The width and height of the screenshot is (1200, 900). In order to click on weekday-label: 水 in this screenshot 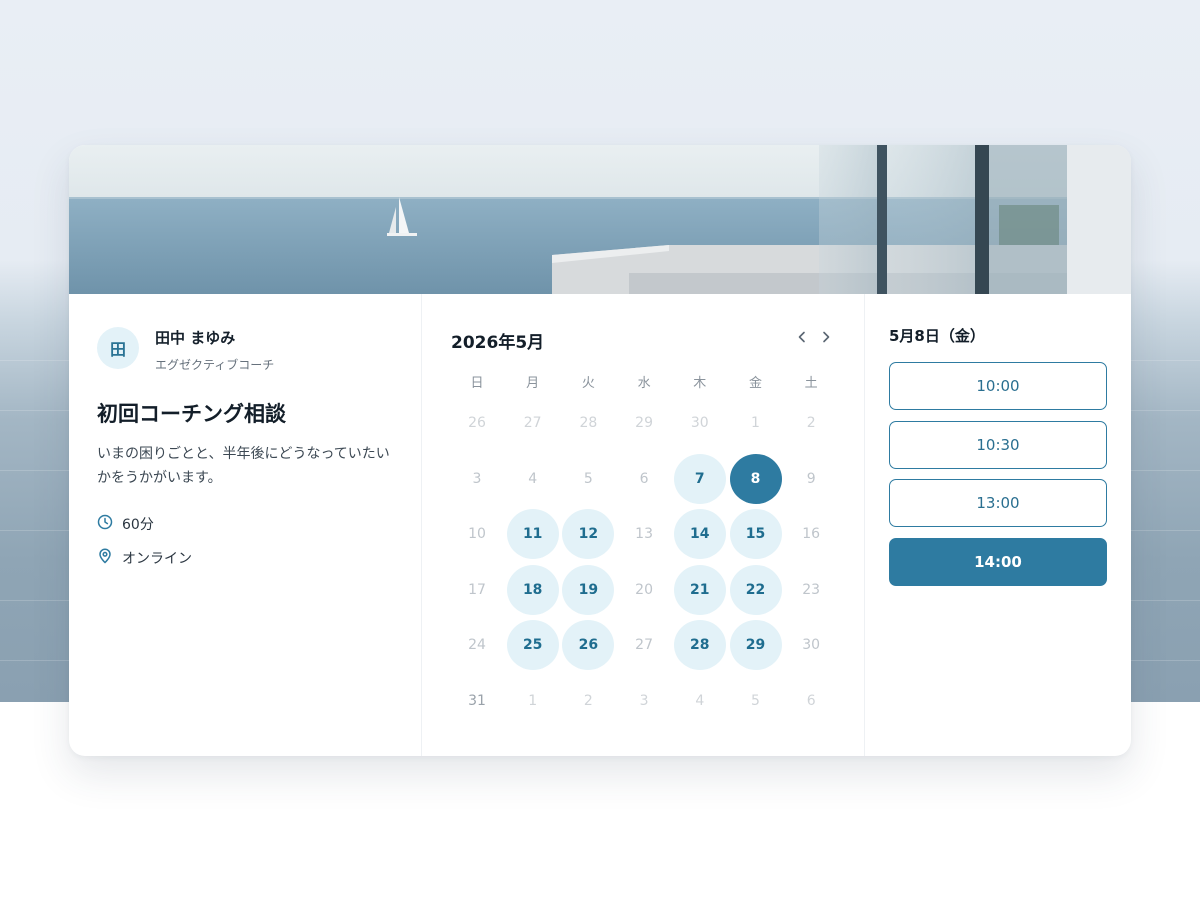, I will do `click(644, 383)`.